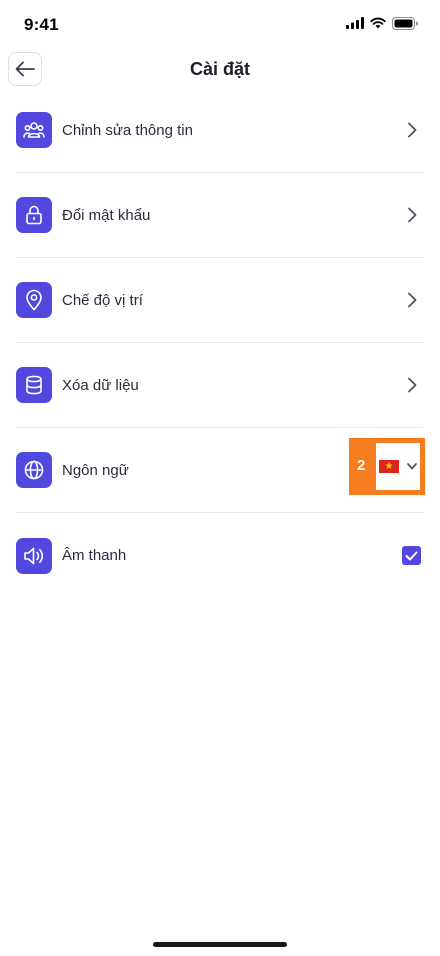 This screenshot has width=440, height=956. I want to click on checkmark-icon, so click(411, 555).